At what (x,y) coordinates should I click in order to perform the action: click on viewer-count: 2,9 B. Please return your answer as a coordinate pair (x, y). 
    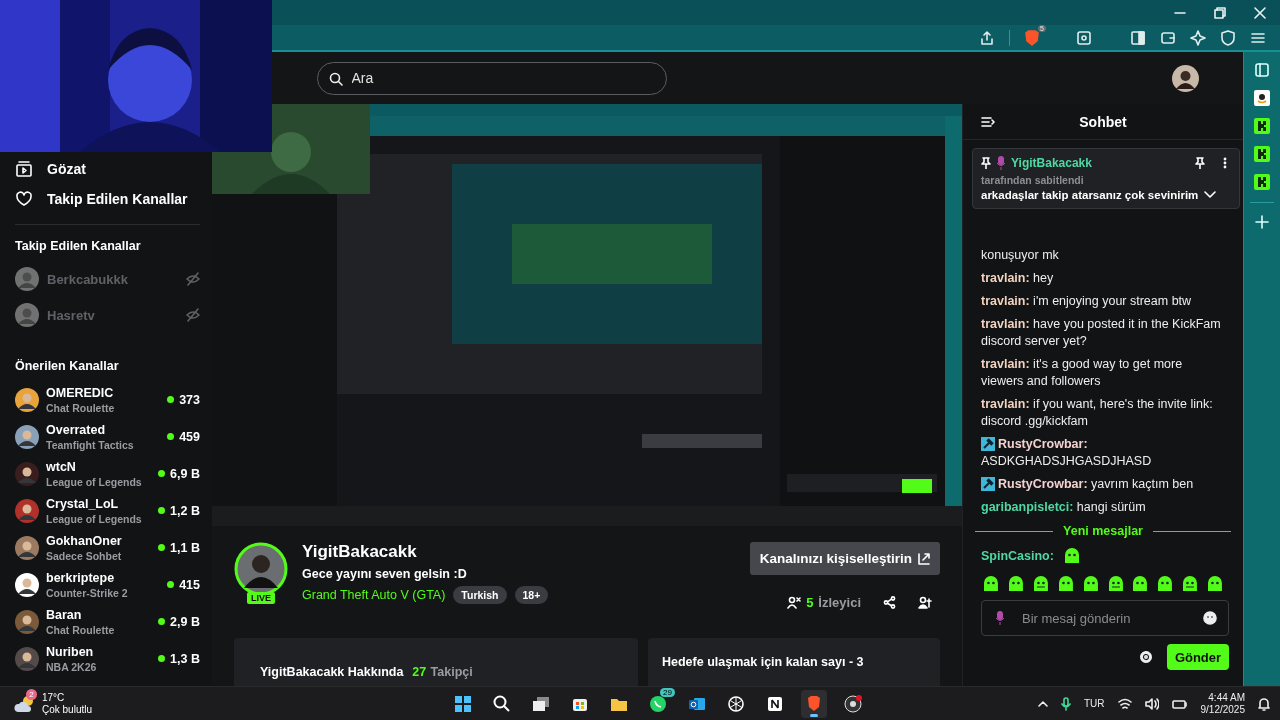
    Looking at the image, I should click on (179, 621).